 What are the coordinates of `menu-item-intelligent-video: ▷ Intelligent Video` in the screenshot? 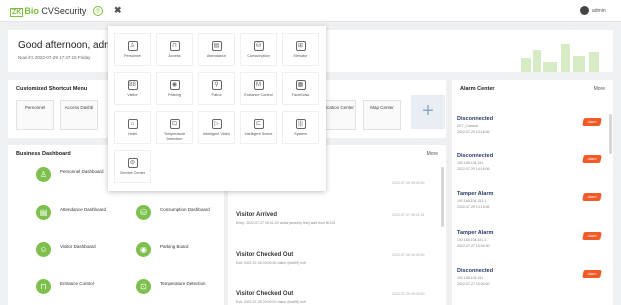 It's located at (216, 127).